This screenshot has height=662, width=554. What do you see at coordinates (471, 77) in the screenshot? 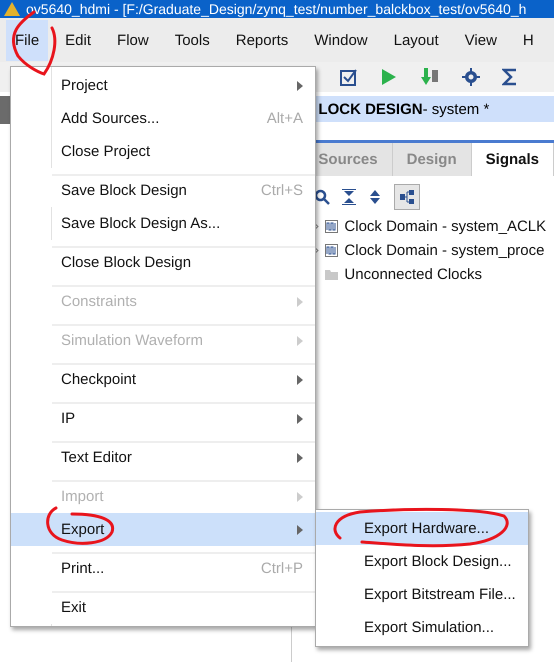
I see `settings-icon` at bounding box center [471, 77].